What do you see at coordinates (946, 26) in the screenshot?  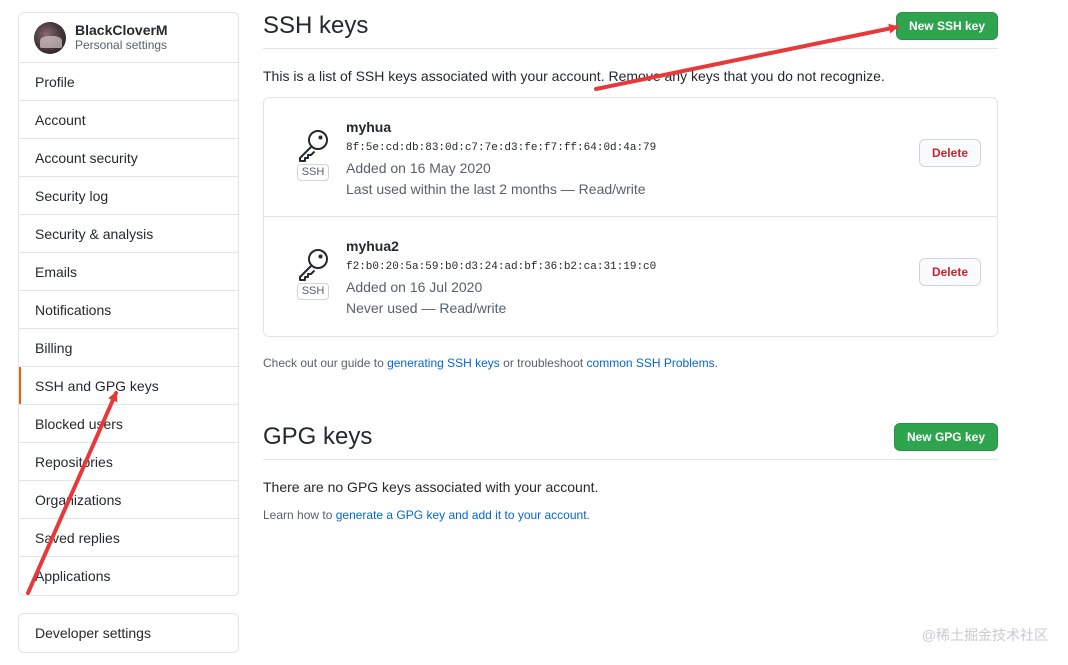 I see `new-ssh-key-button: New SSH key` at bounding box center [946, 26].